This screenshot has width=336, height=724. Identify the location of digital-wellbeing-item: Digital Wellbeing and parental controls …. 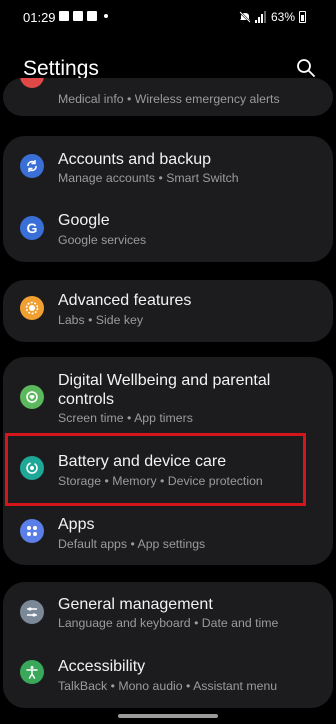
(168, 395).